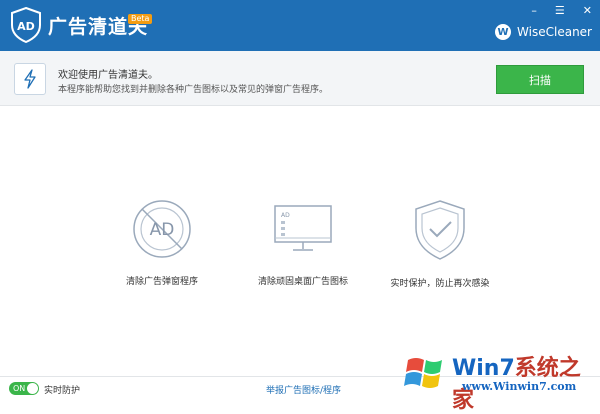  I want to click on watermark-url: www.Winwin7.com, so click(519, 386).